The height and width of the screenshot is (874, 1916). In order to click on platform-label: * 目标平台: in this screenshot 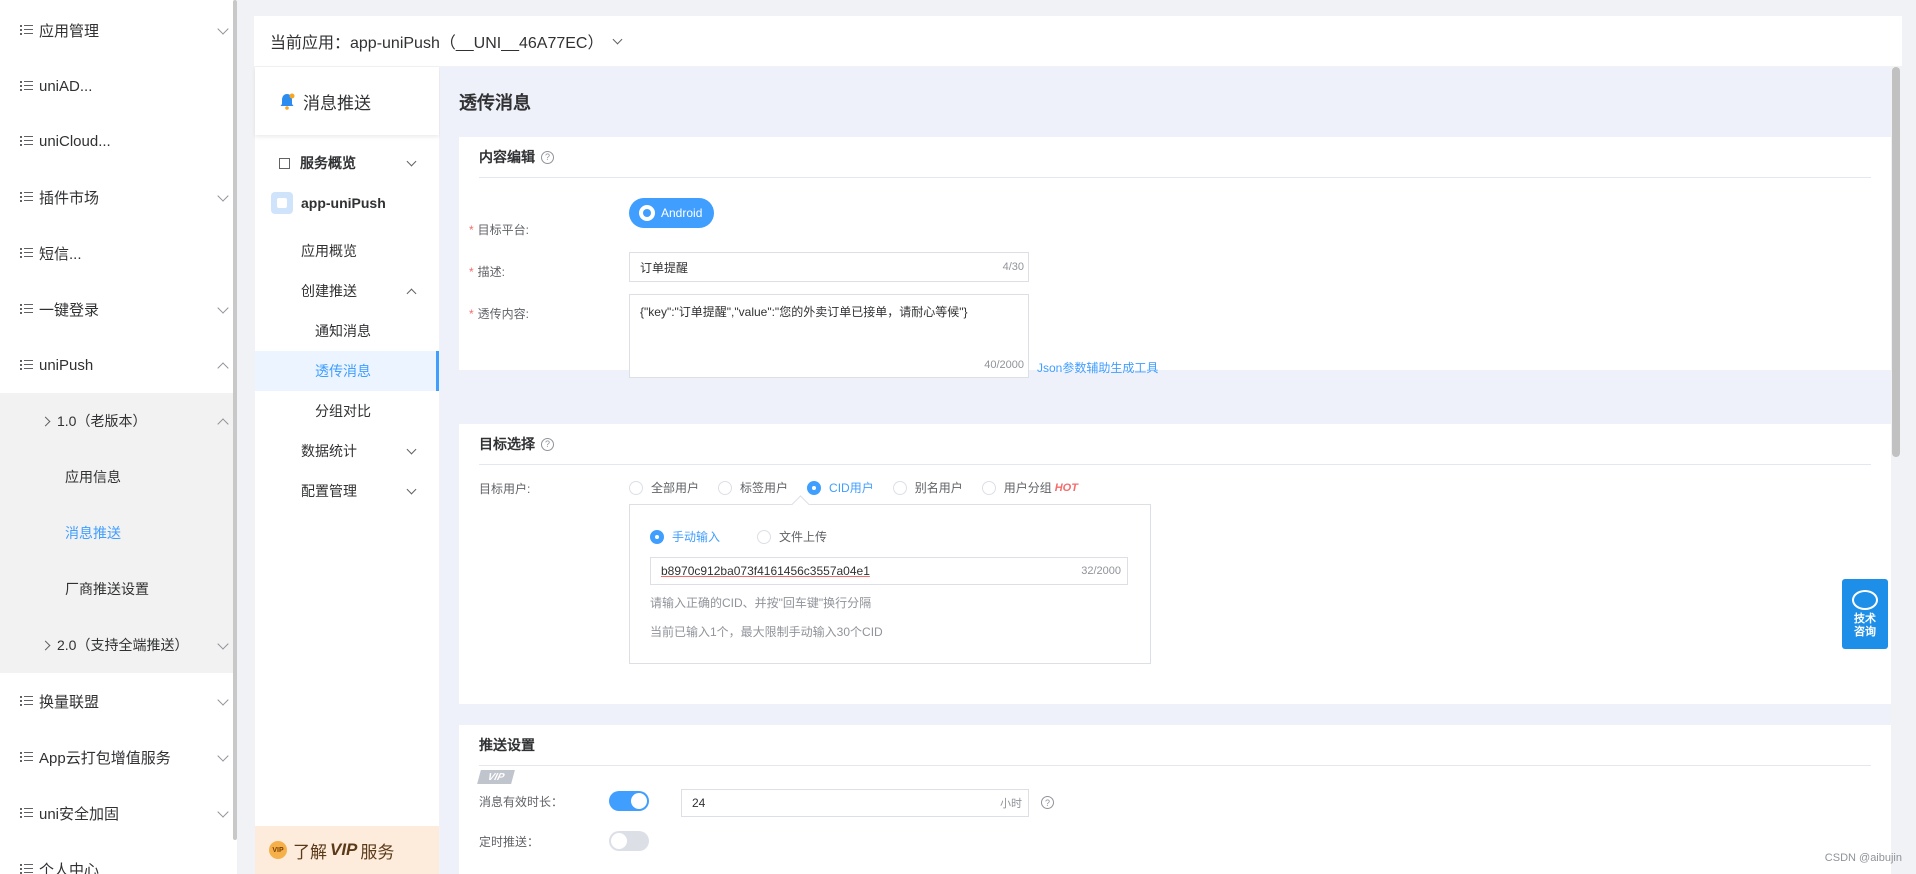, I will do `click(499, 230)`.